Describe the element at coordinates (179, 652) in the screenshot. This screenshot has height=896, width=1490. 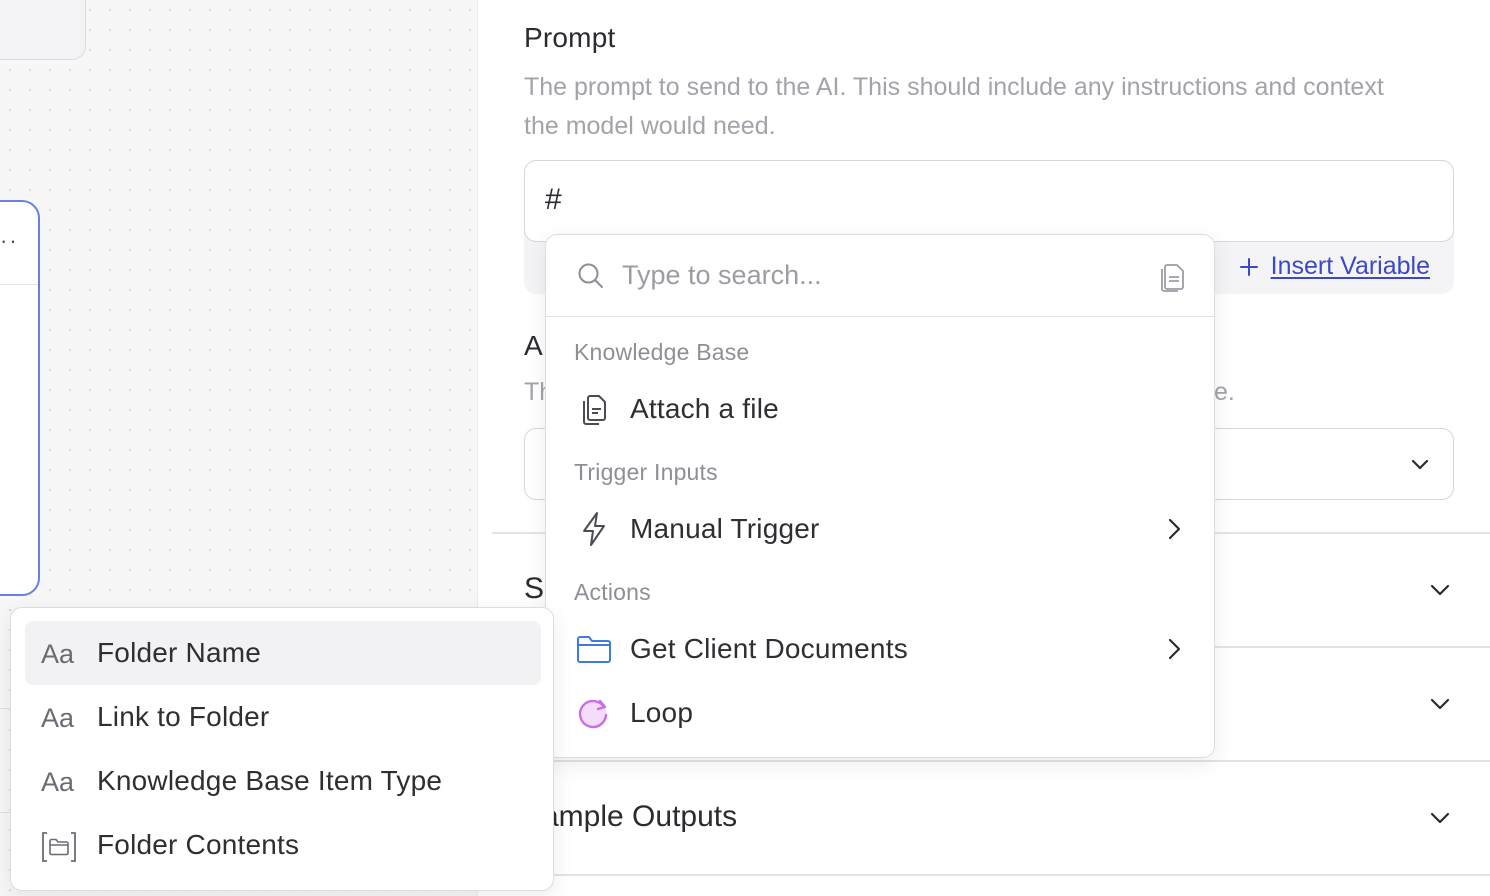
I see `submenu-item-label: Folder Name` at that location.